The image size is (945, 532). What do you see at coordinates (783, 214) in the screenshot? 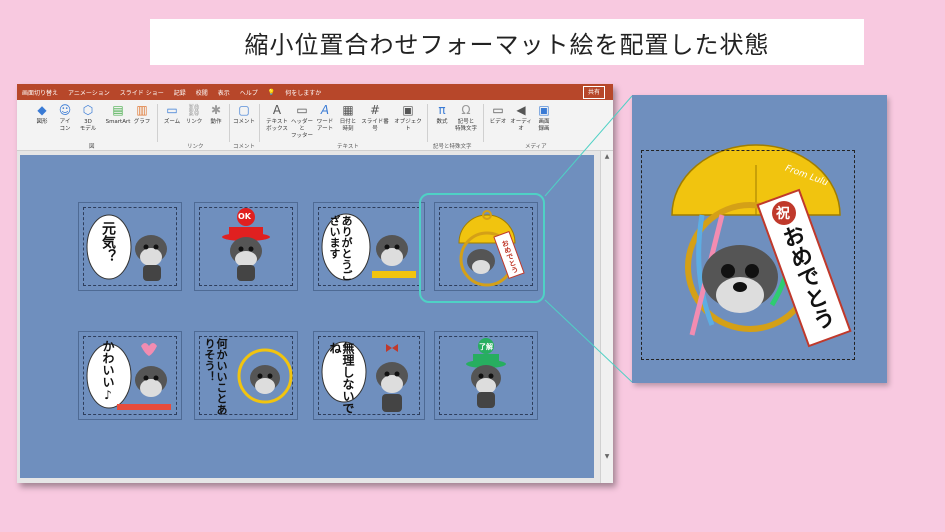
I see `iwai-badge: 祝` at bounding box center [783, 214].